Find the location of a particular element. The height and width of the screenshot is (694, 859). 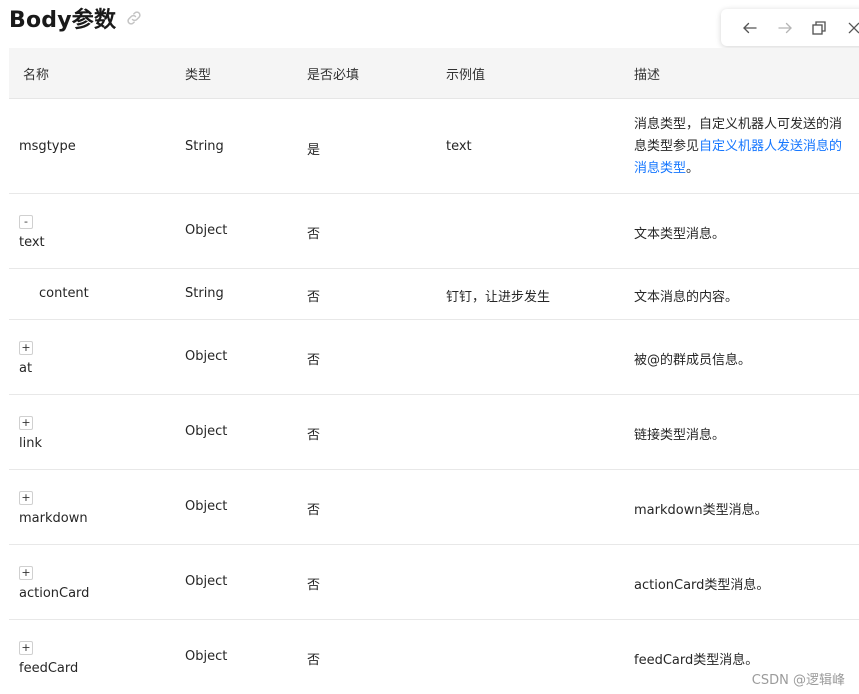

param-name-cell: - text is located at coordinates (32, 232).